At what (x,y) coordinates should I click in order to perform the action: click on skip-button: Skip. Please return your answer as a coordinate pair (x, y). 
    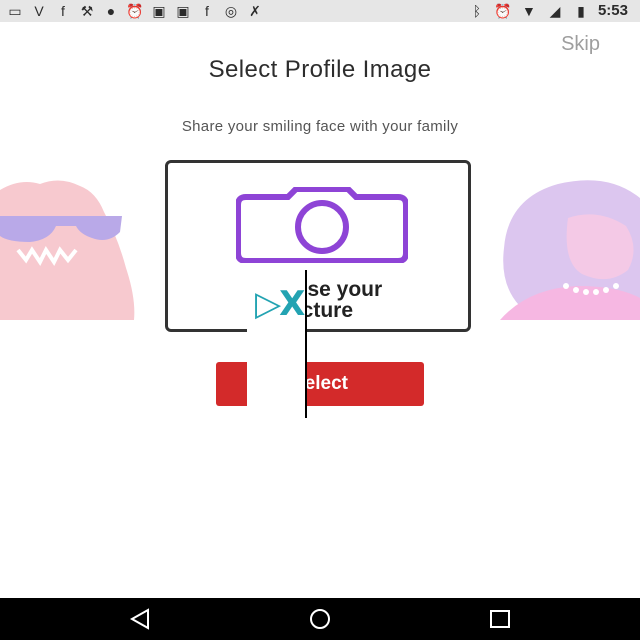
    Looking at the image, I should click on (580, 44).